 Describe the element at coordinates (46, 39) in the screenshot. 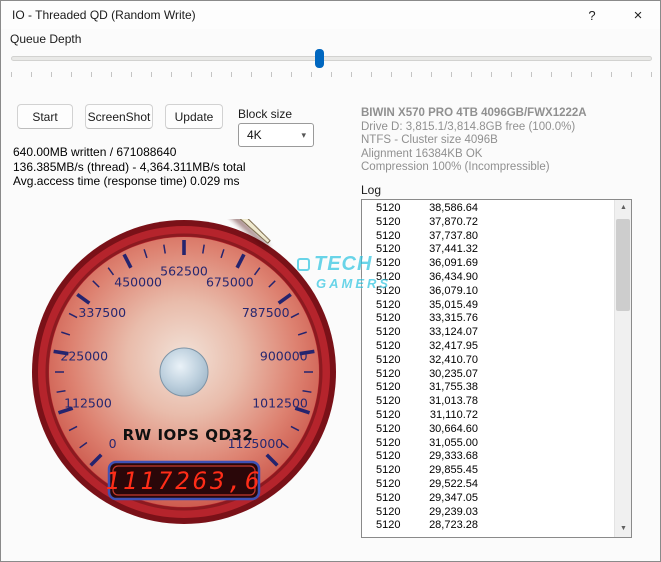

I see `queue-depth-label: Queue Depth` at that location.